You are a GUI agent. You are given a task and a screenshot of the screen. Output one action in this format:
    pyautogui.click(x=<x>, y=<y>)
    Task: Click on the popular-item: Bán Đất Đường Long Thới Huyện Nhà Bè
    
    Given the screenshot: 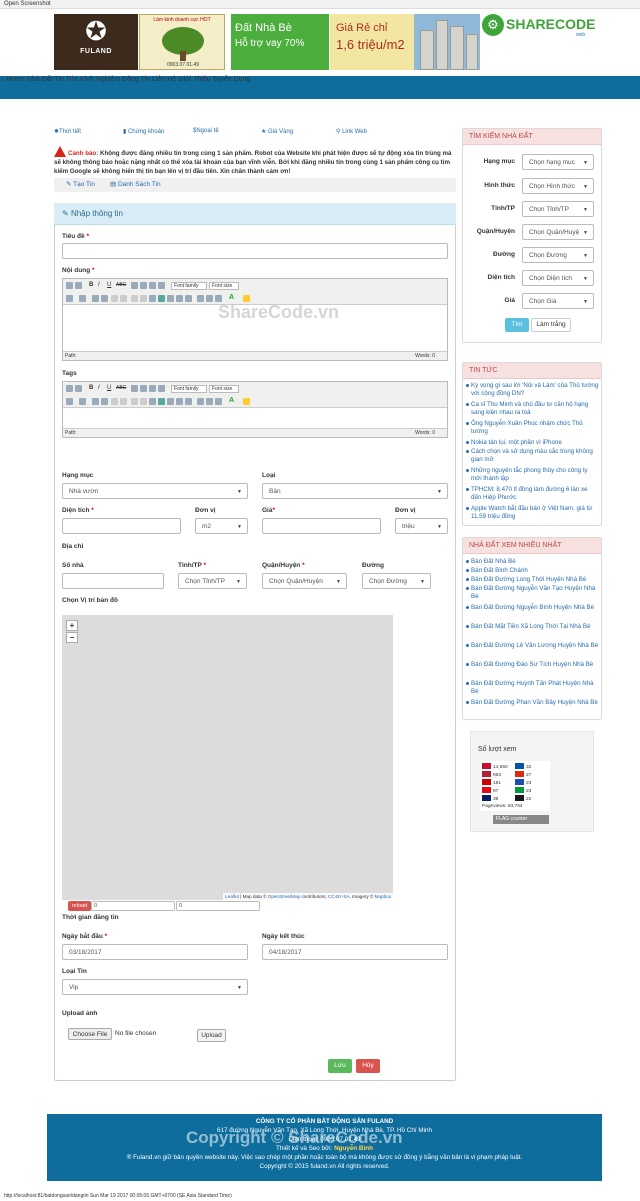 What is the action you would take?
    pyautogui.click(x=532, y=580)
    